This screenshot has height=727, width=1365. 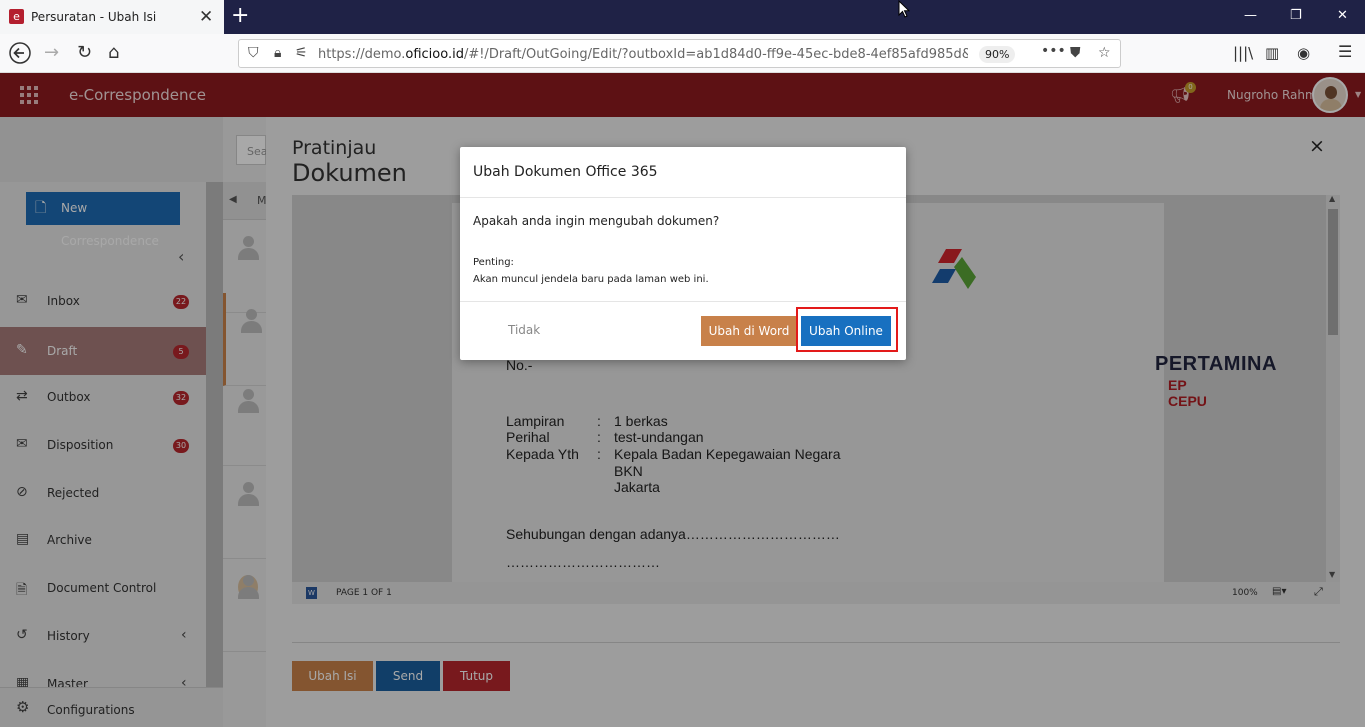 What do you see at coordinates (1250, 15) in the screenshot?
I see `minimize-window-icon: —` at bounding box center [1250, 15].